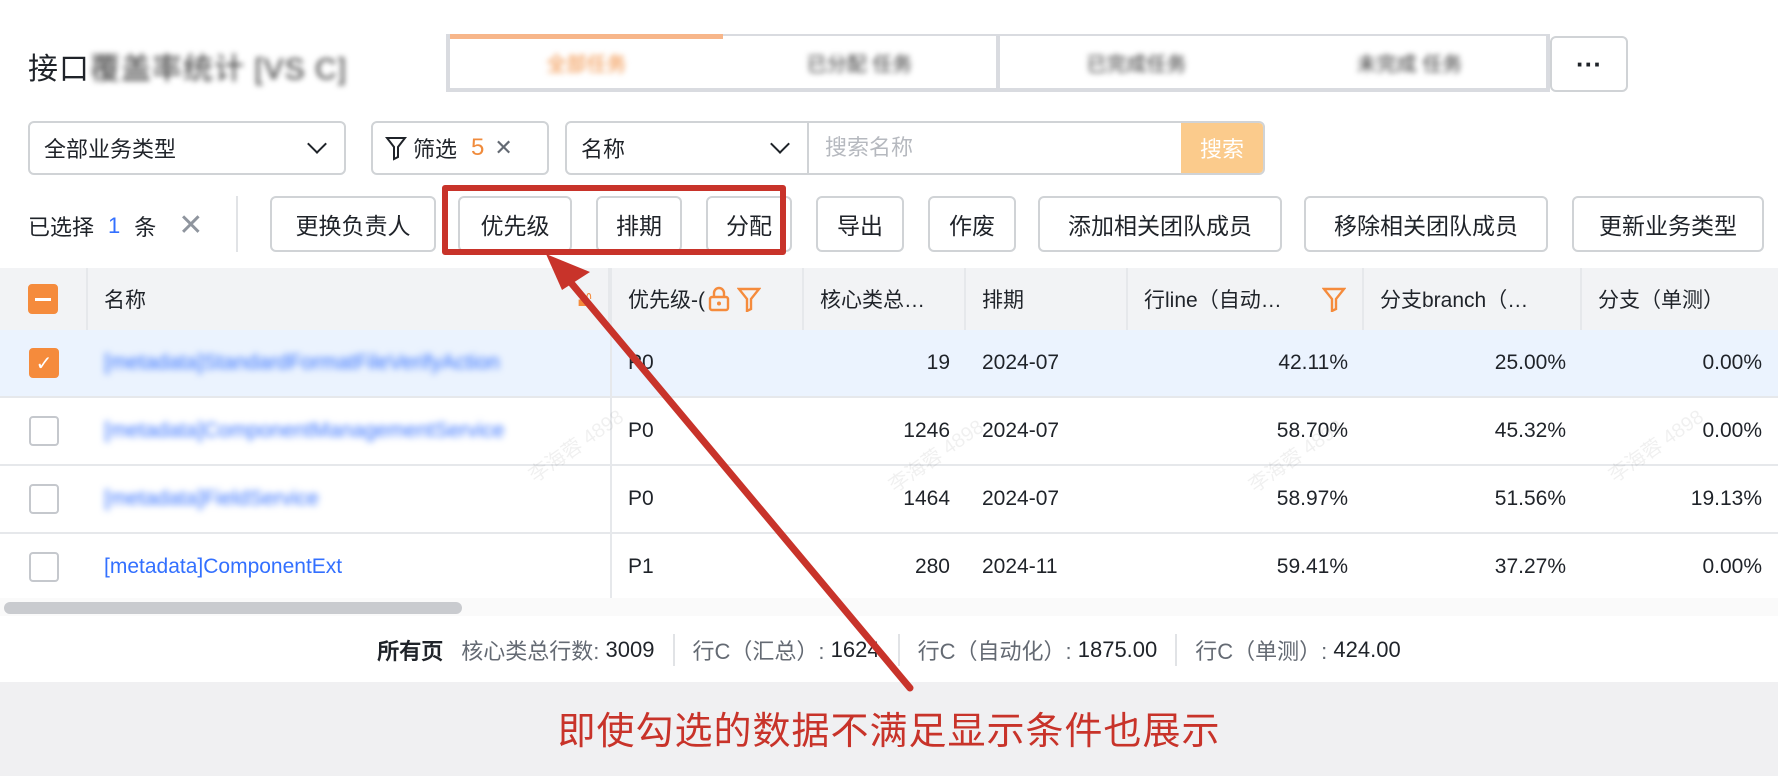  I want to click on filter-button: 筛选 5 ✕, so click(460, 148).